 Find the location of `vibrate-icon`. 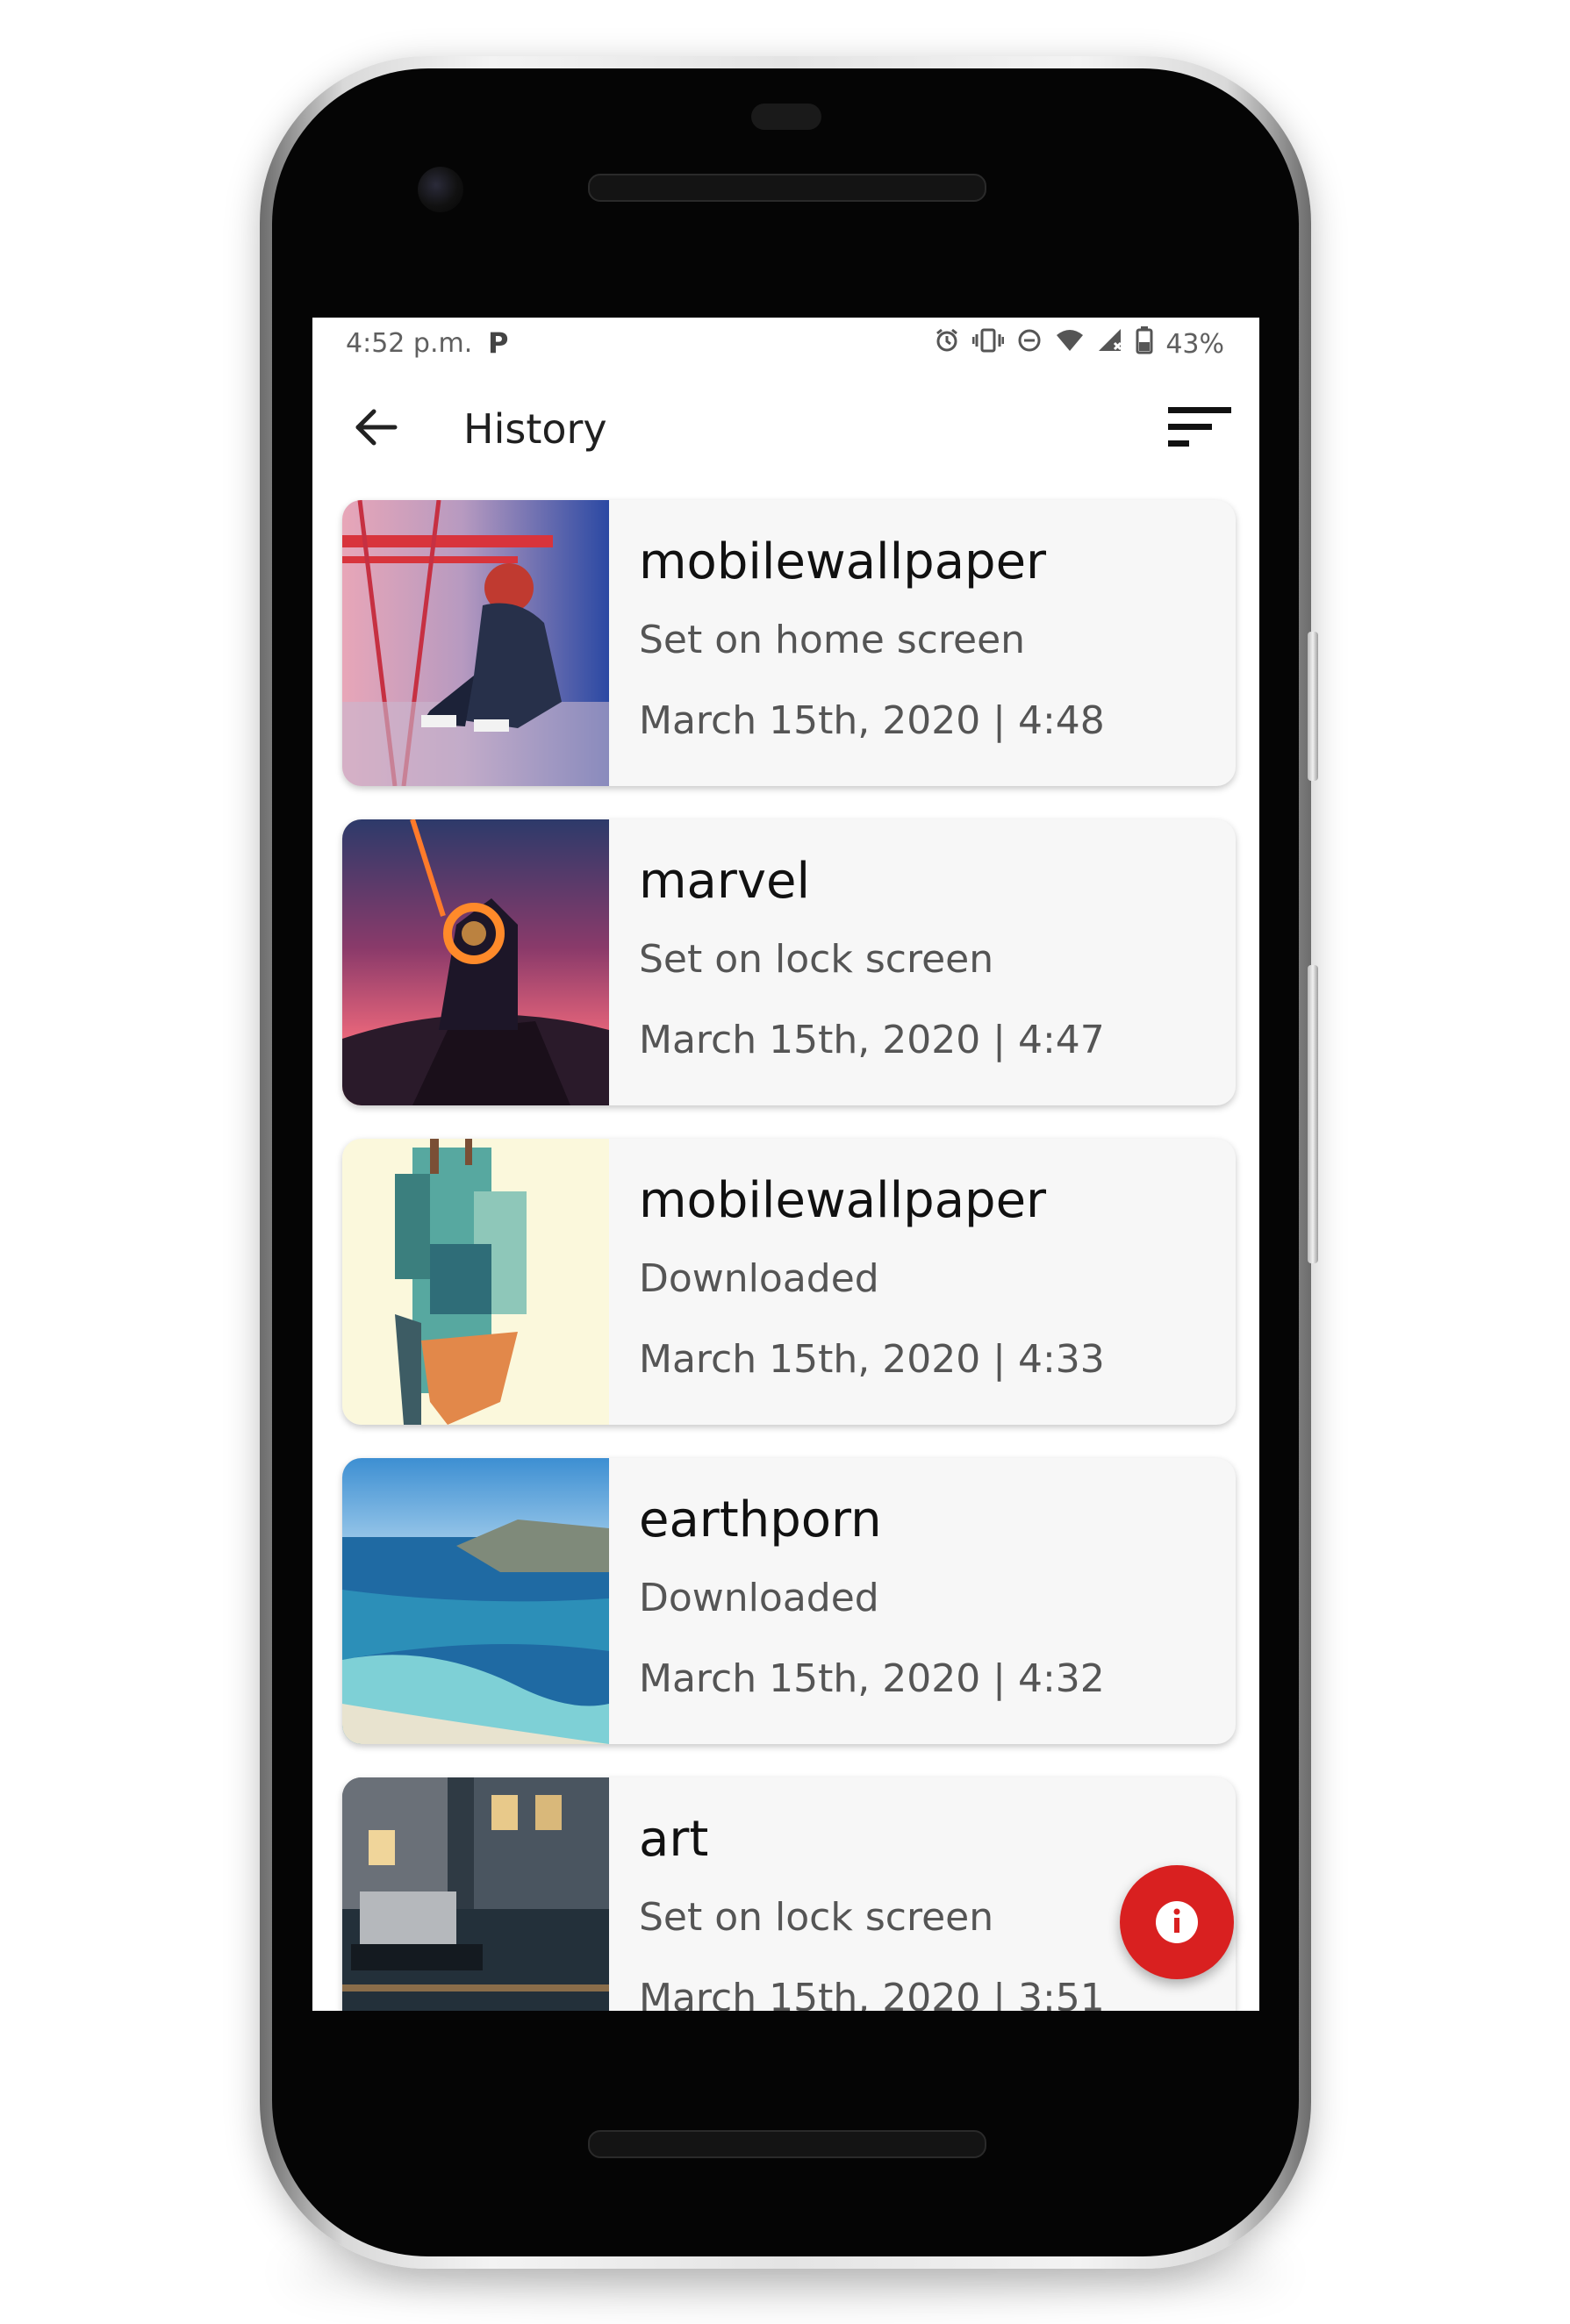

vibrate-icon is located at coordinates (988, 344).